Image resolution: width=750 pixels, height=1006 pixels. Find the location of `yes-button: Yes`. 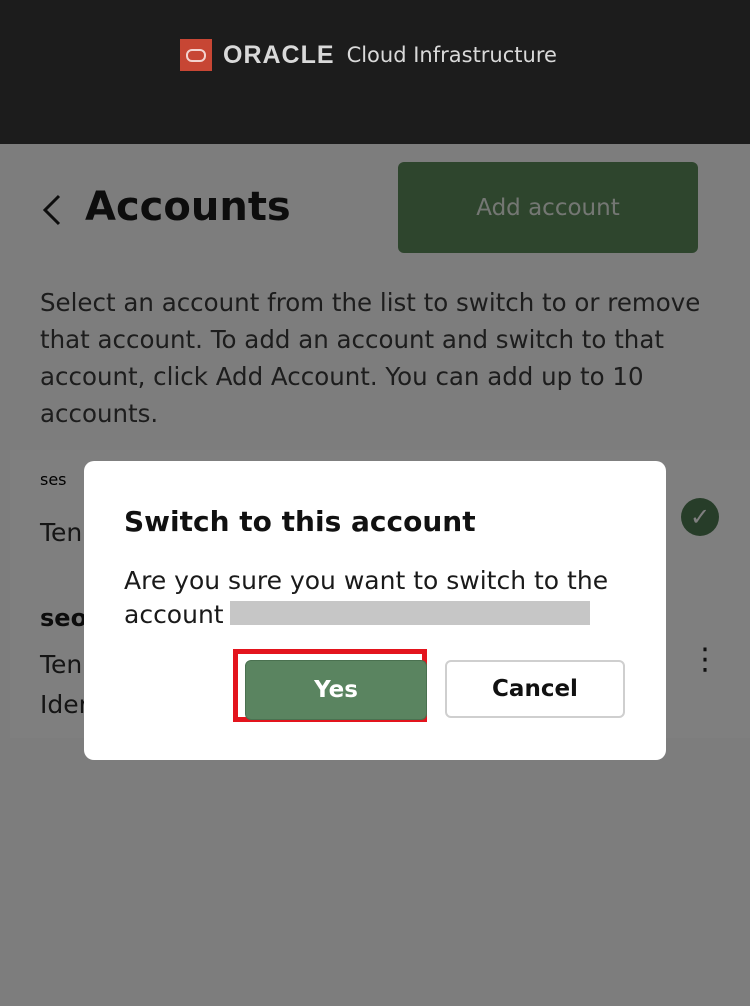

yes-button: Yes is located at coordinates (336, 690).